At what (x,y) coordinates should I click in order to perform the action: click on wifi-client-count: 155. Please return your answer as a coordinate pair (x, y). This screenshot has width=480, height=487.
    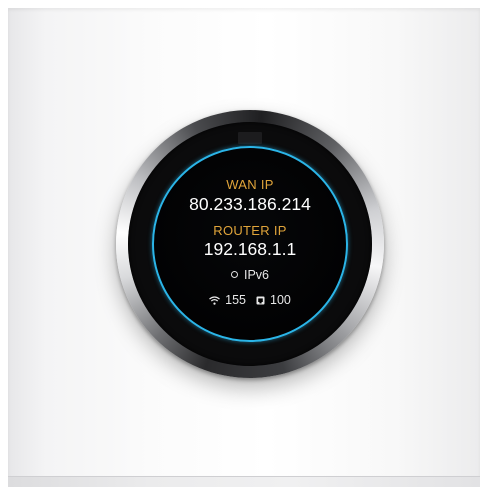
    Looking at the image, I should click on (227, 300).